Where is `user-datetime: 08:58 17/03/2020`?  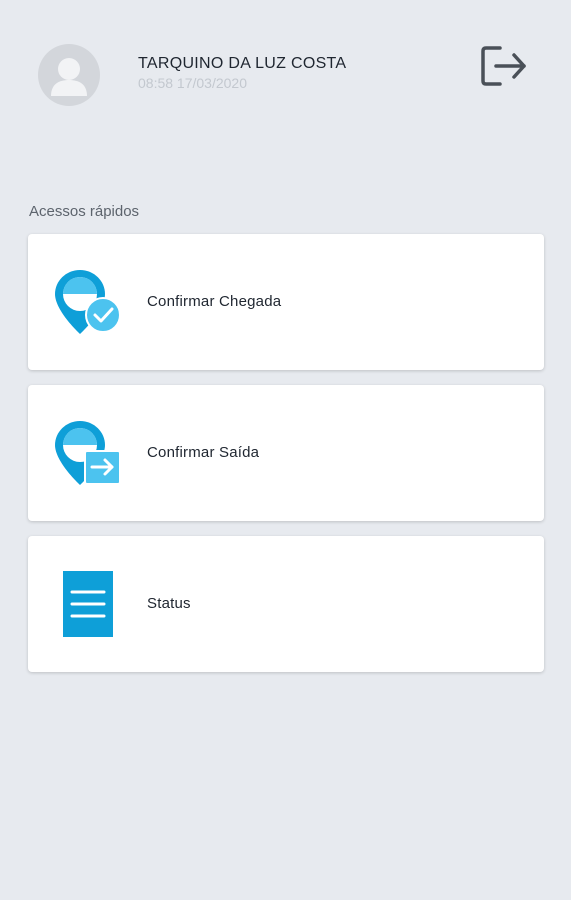
user-datetime: 08:58 17/03/2020 is located at coordinates (192, 83).